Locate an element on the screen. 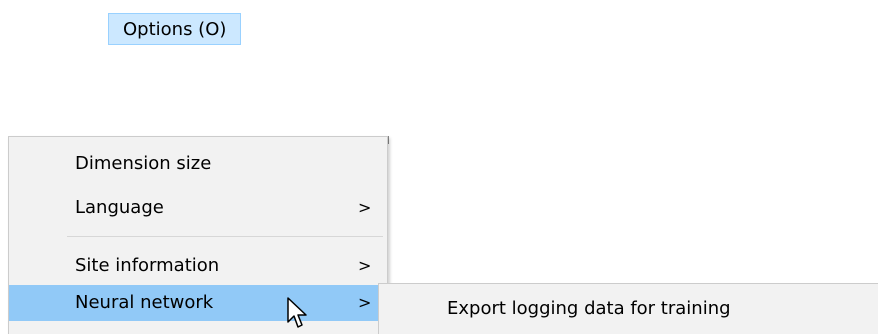  neural-network-submenu: Export logging data for training is located at coordinates (628, 308).